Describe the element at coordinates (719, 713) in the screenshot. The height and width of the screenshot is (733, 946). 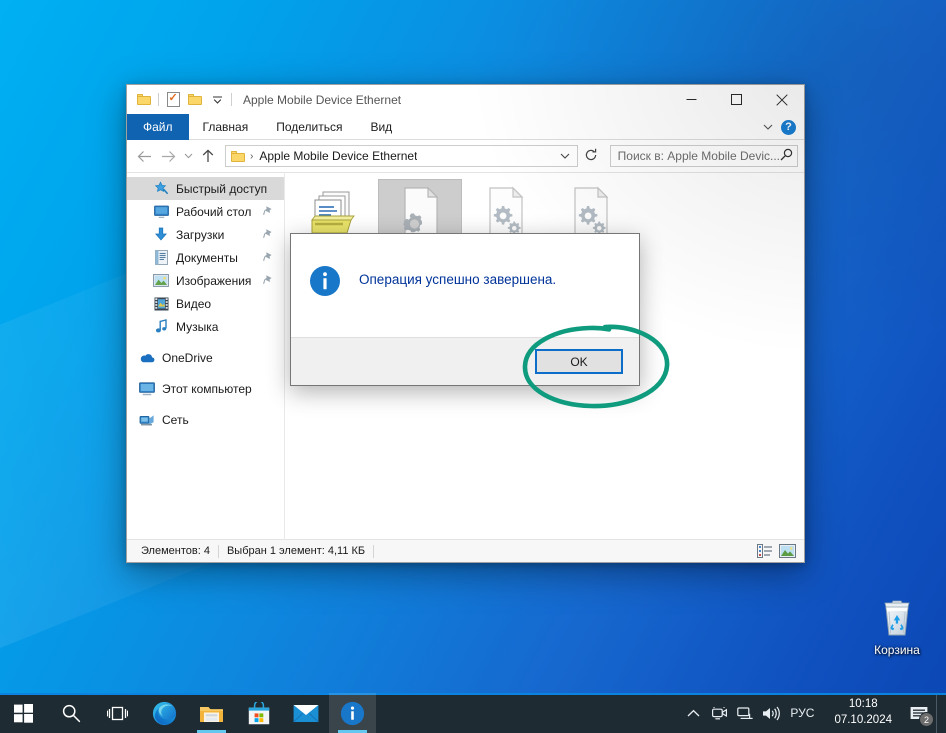
I see `camera-privacy-icon` at that location.